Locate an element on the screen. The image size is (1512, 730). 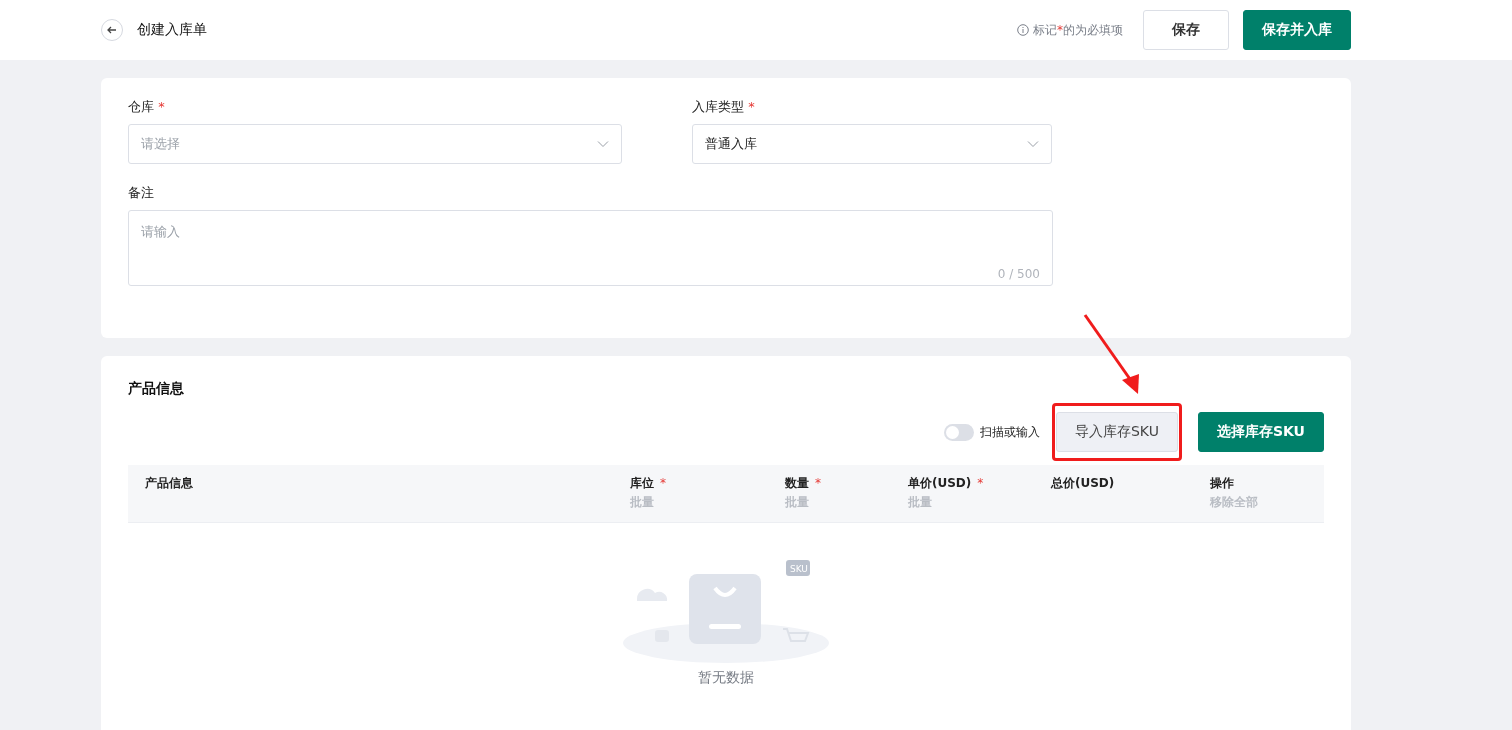
save-button: 保存 is located at coordinates (1186, 30).